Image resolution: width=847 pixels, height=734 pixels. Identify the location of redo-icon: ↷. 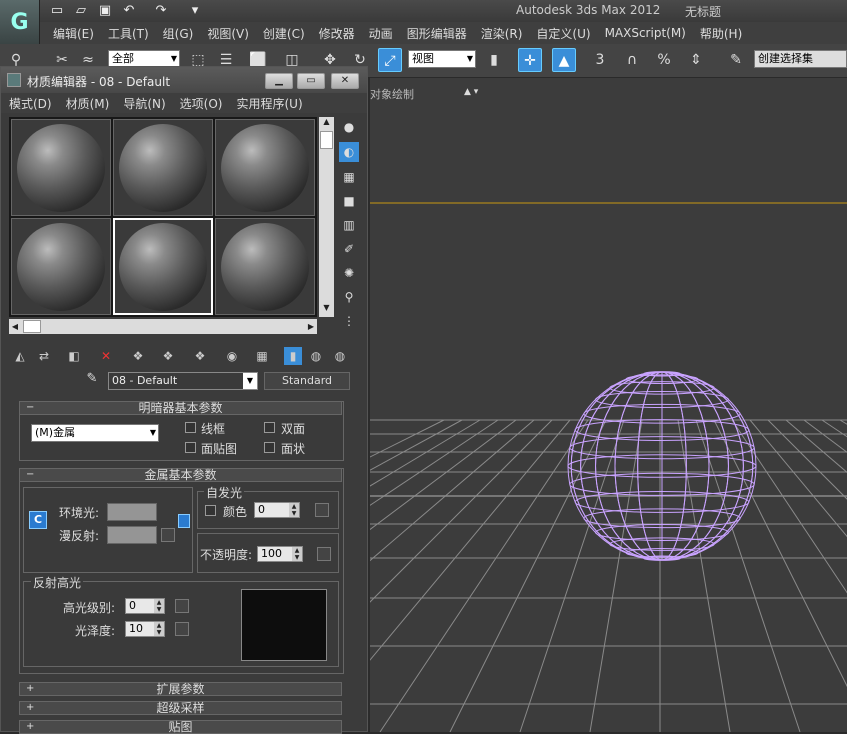
(161, 11).